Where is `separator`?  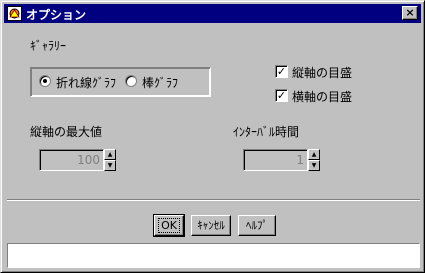 separator is located at coordinates (213, 200).